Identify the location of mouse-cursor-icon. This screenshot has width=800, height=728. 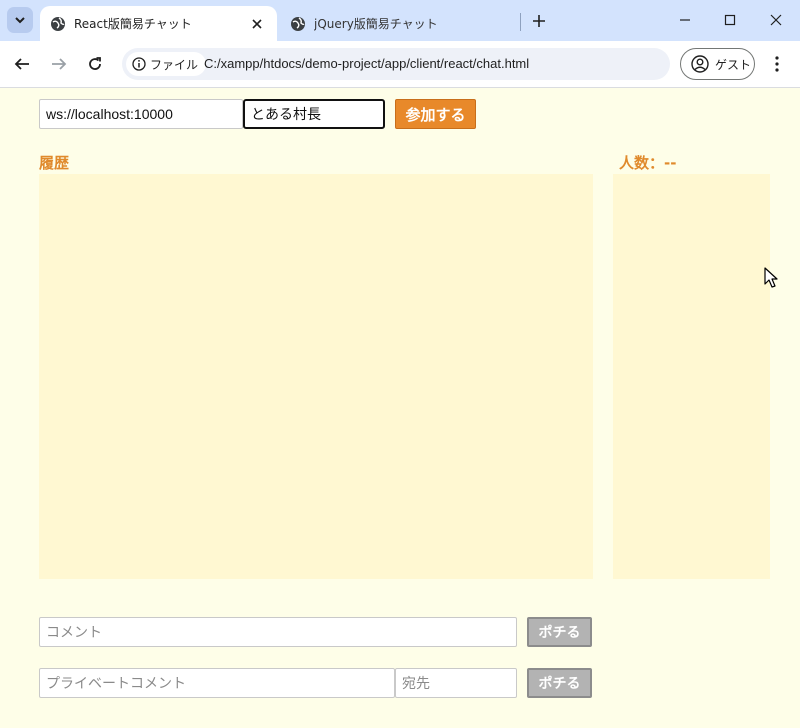
(771, 277).